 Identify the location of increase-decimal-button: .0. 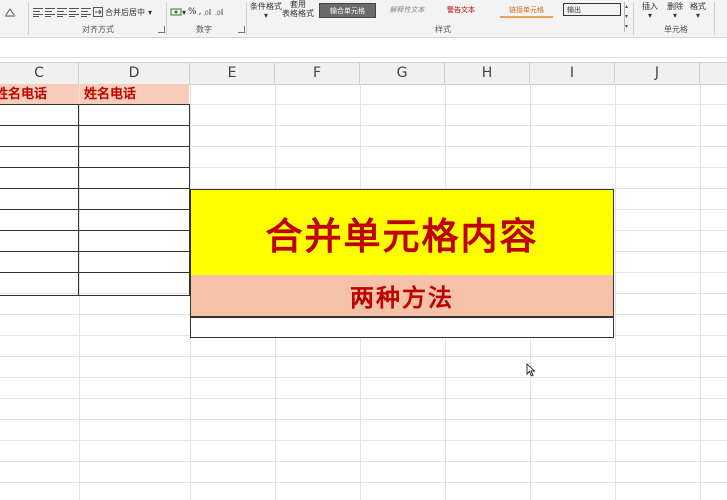
(208, 12).